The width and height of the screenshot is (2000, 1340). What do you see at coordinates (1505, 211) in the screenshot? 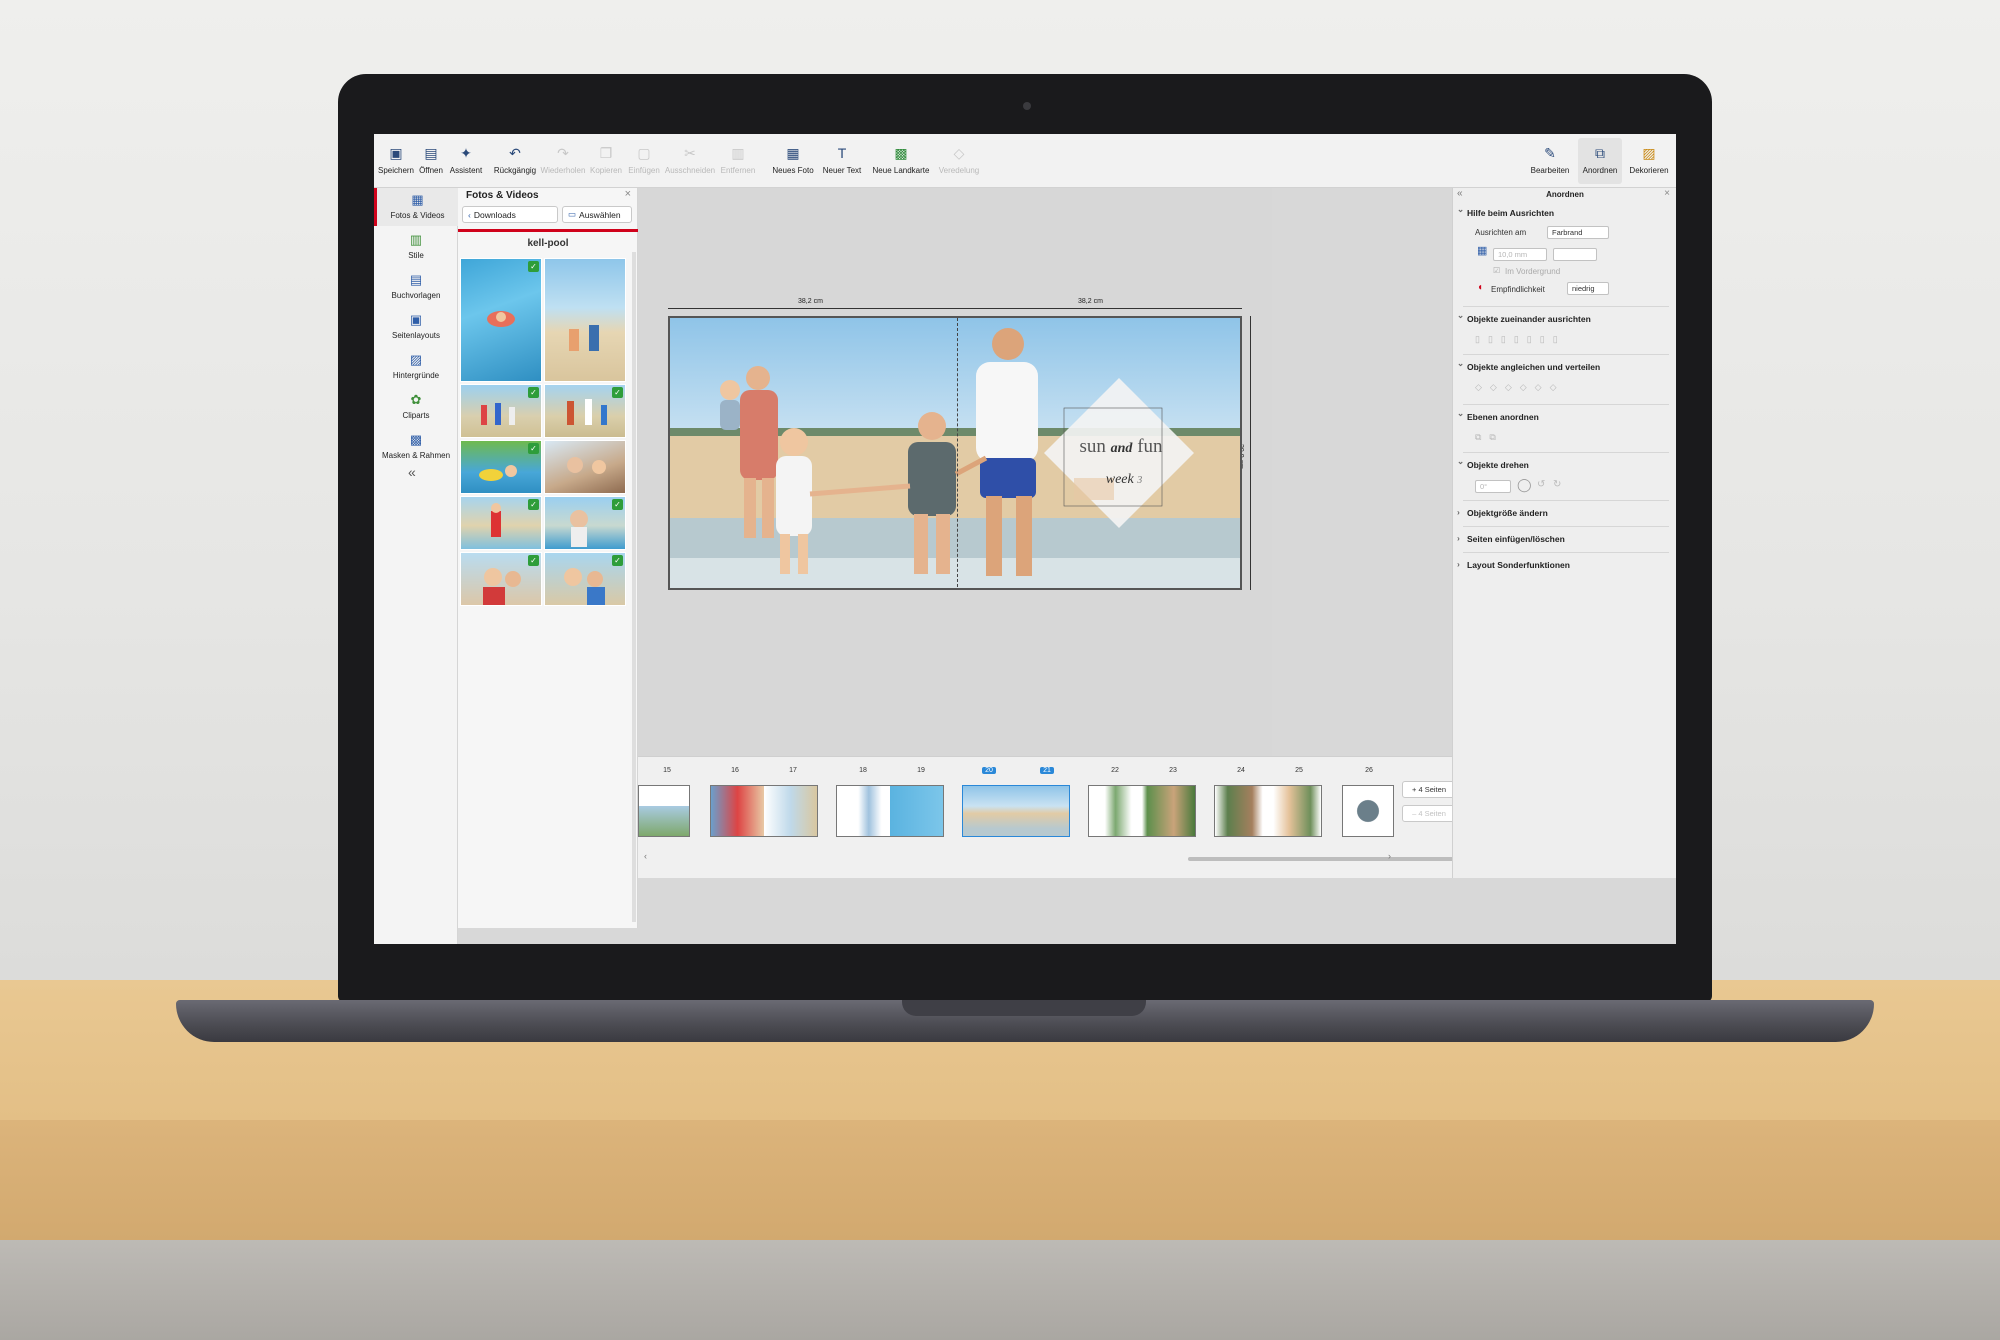
I see `section-align-help: Hilfe beim Ausrichten` at bounding box center [1505, 211].